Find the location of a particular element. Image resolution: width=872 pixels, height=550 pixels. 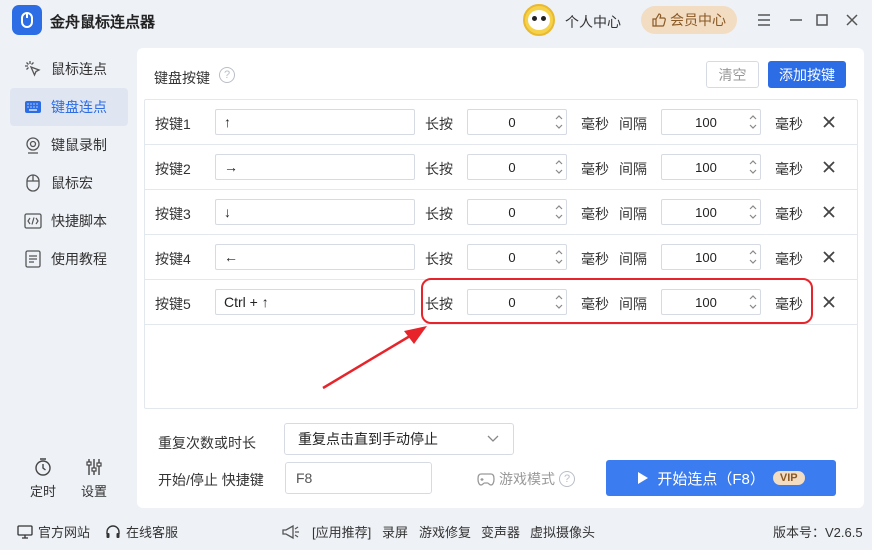

sidebar-item-mouse-macro: 鼠标宏 is located at coordinates (69, 183).